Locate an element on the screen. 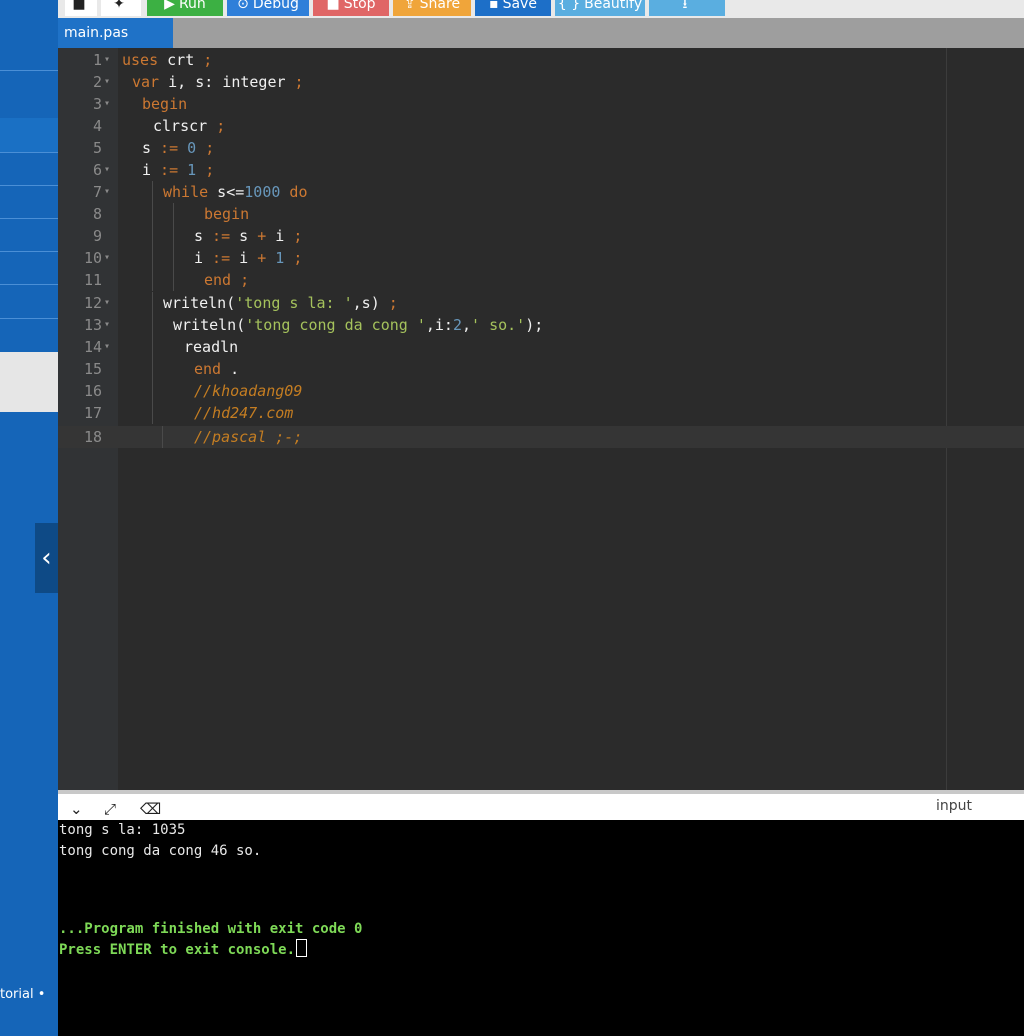 This screenshot has height=1036, width=1024. code-token: 'tong cong da cong ' is located at coordinates (335, 325).